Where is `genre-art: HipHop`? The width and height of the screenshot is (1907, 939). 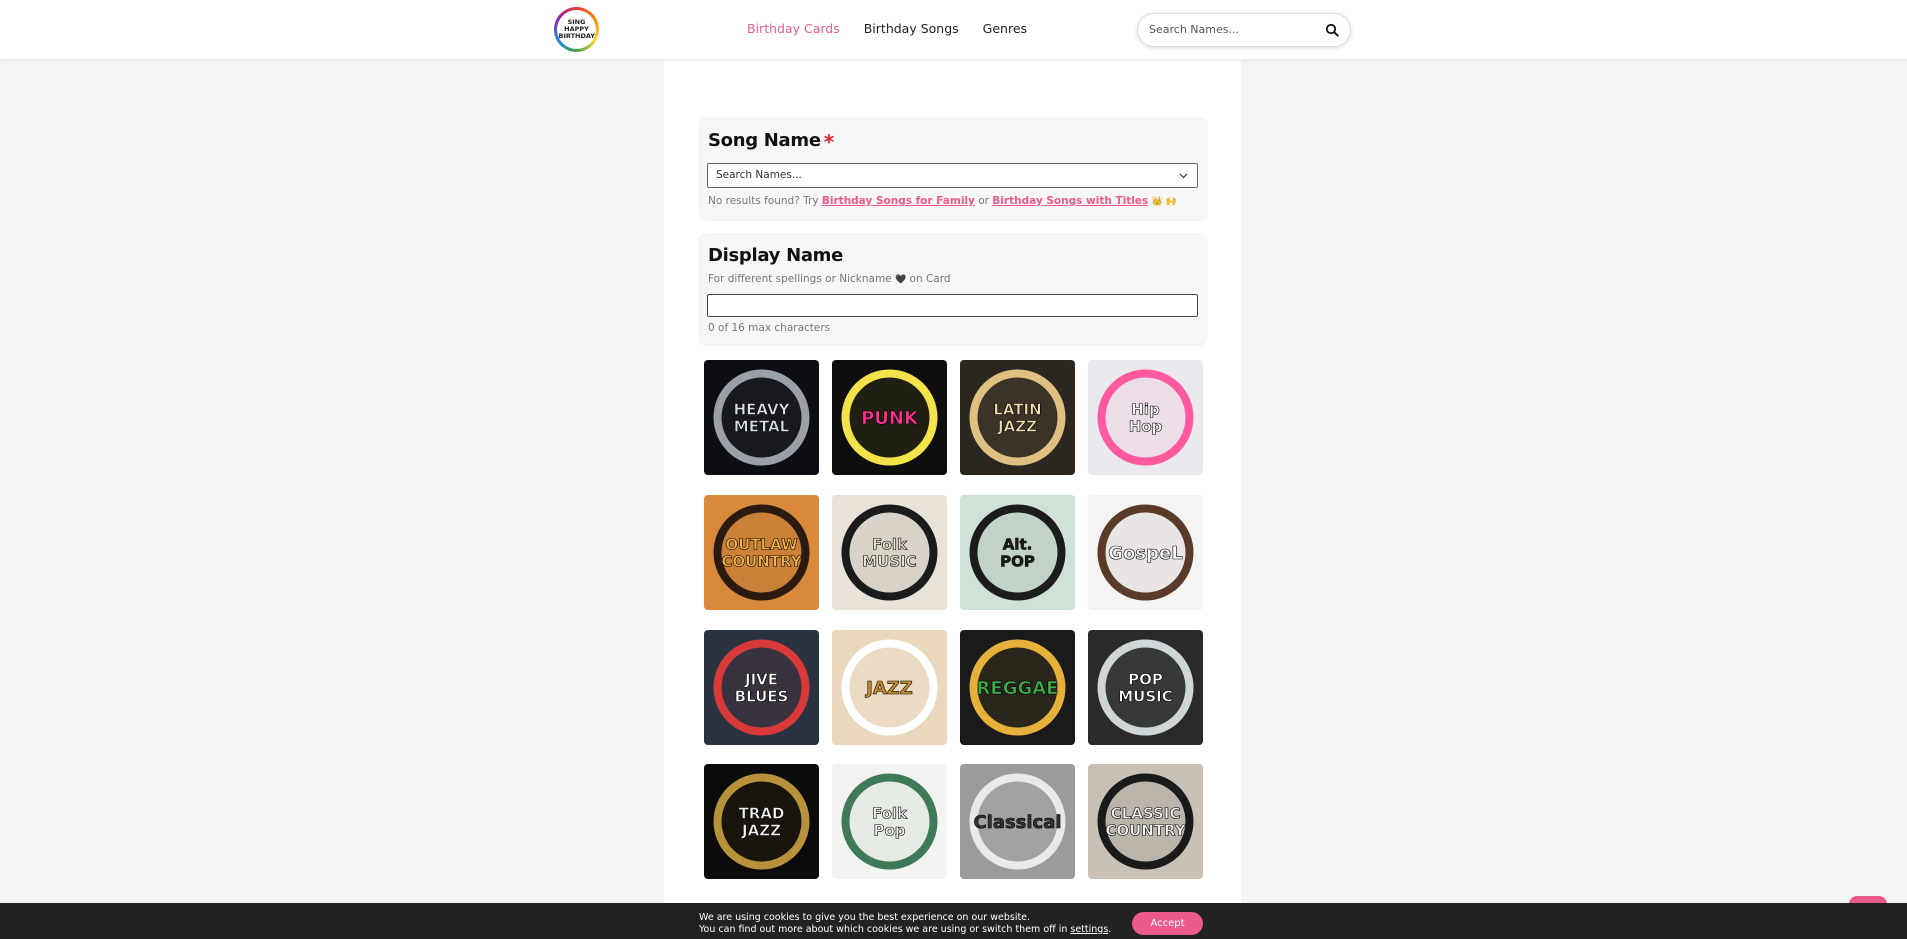
genre-art: HipHop is located at coordinates (1145, 417).